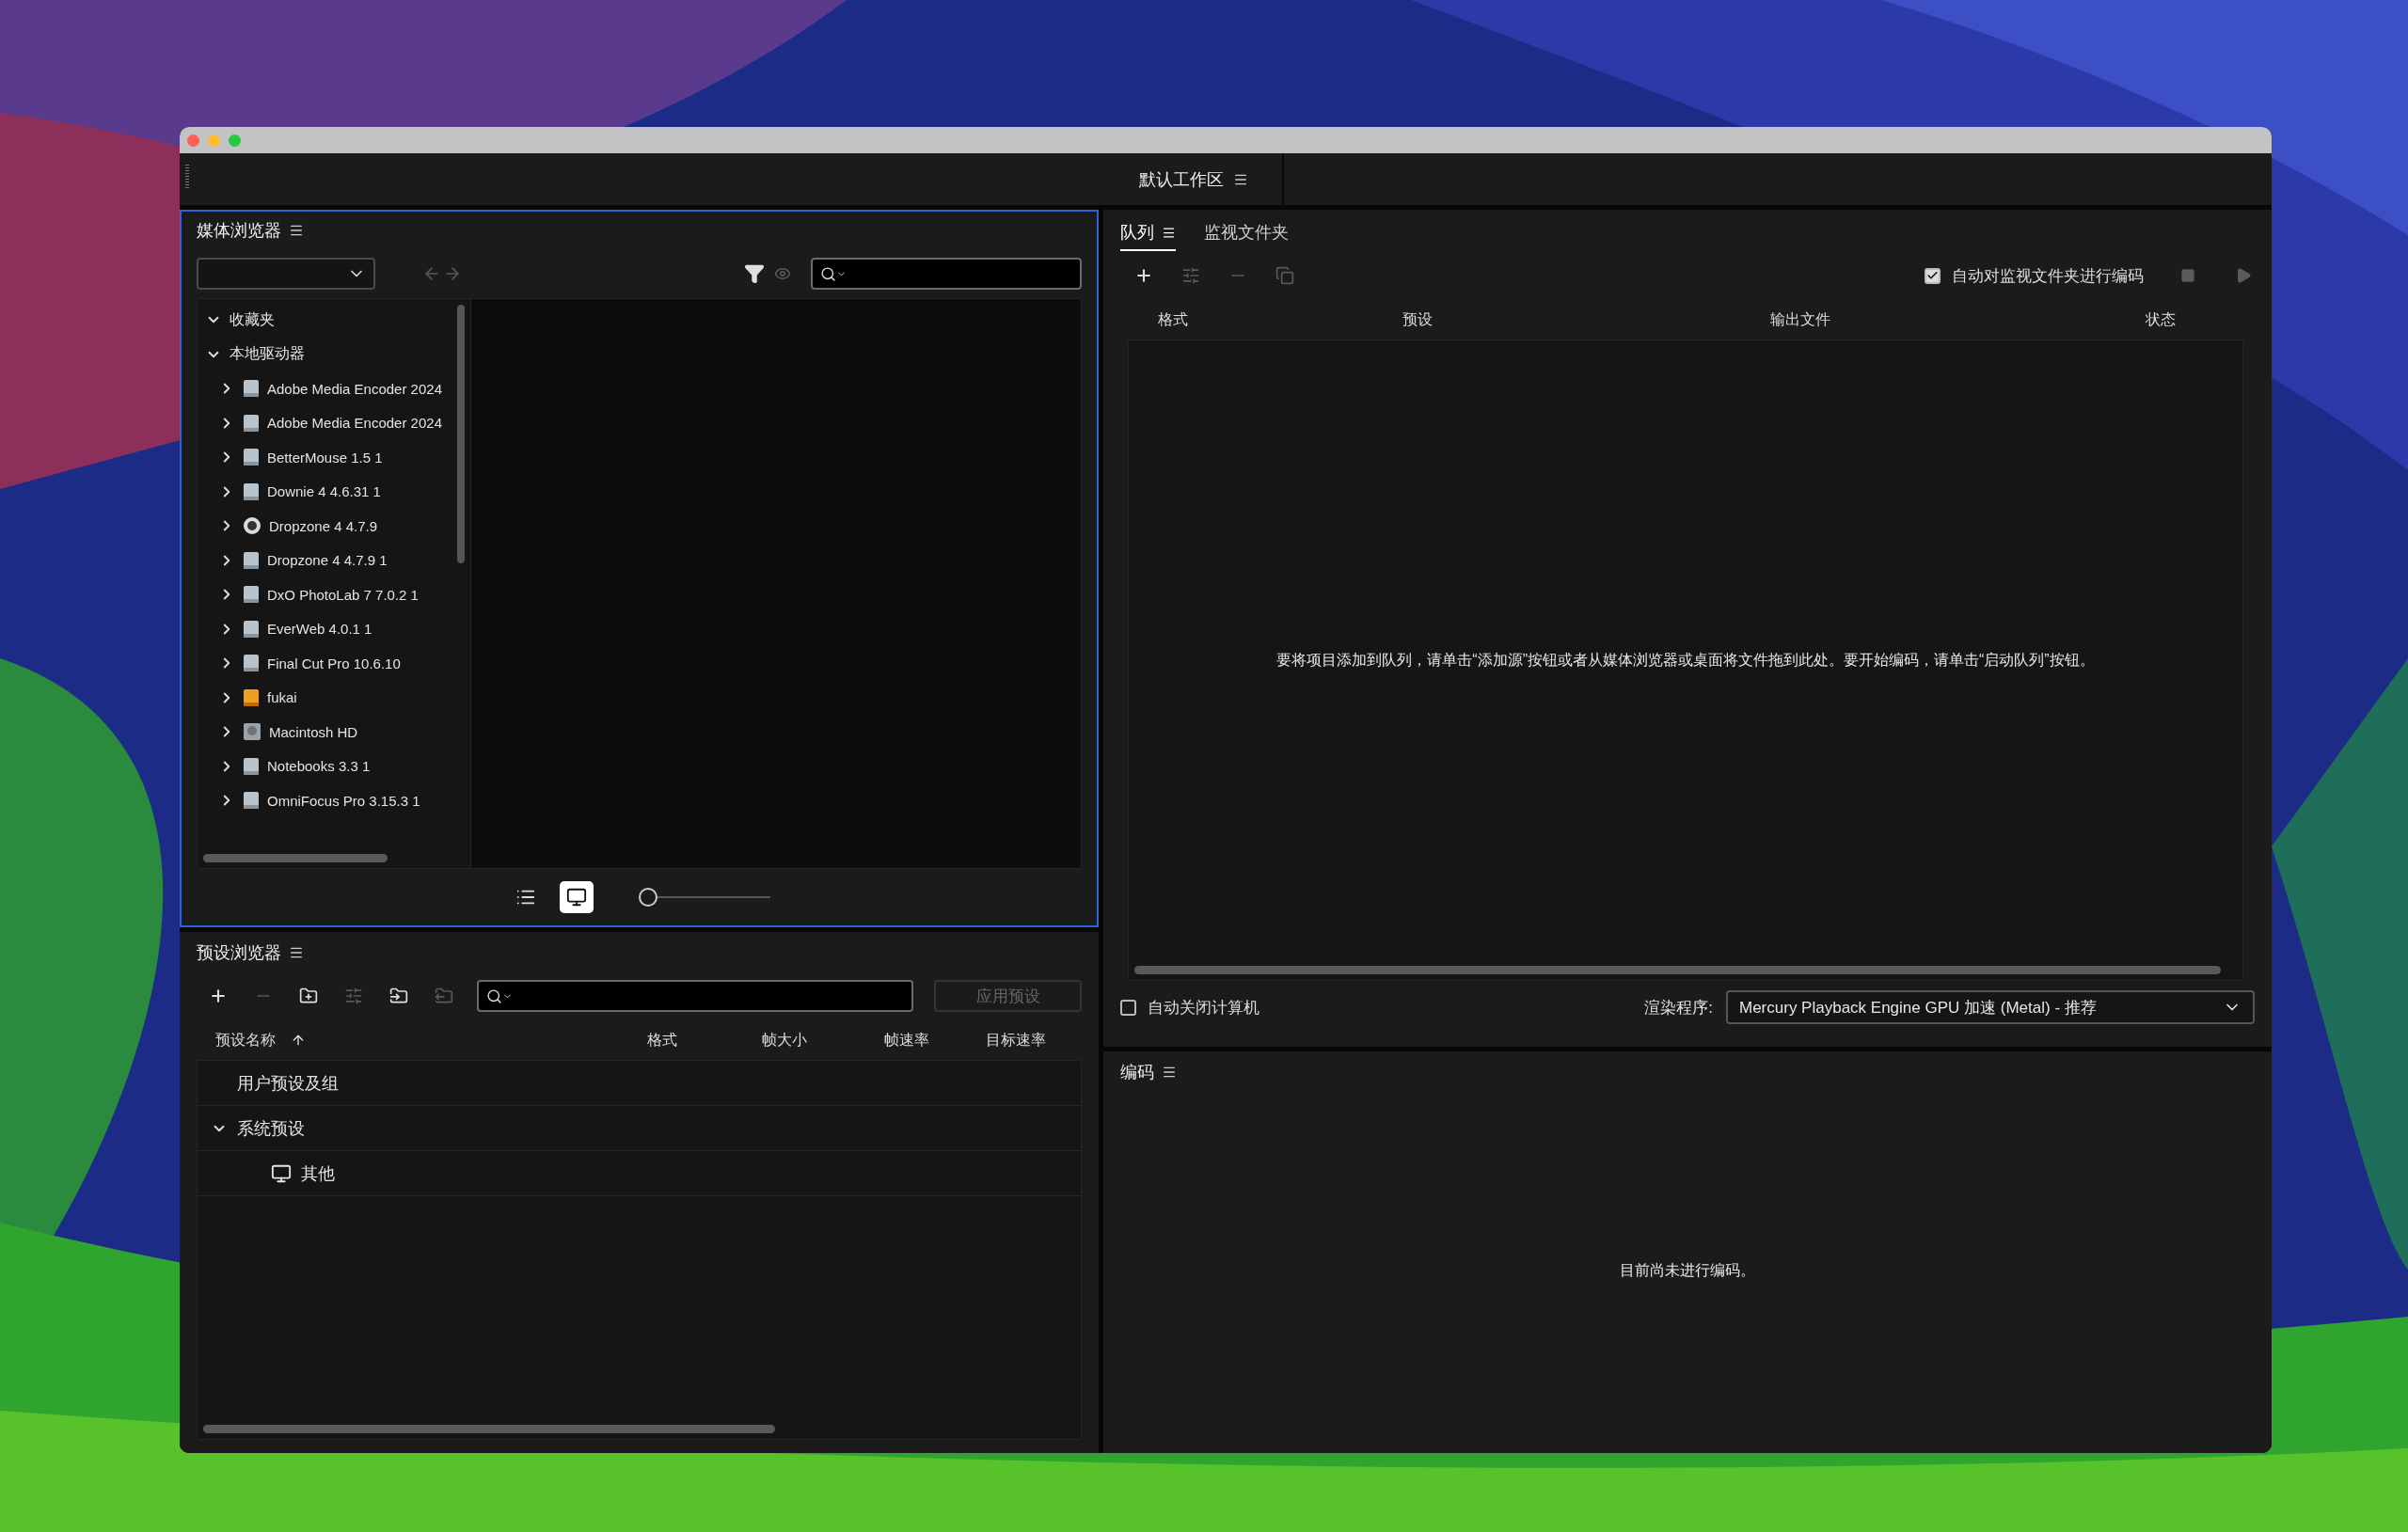 This screenshot has height=1532, width=2408. Describe the element at coordinates (785, 1040) in the screenshot. I see `column-header: 帧大小` at that location.